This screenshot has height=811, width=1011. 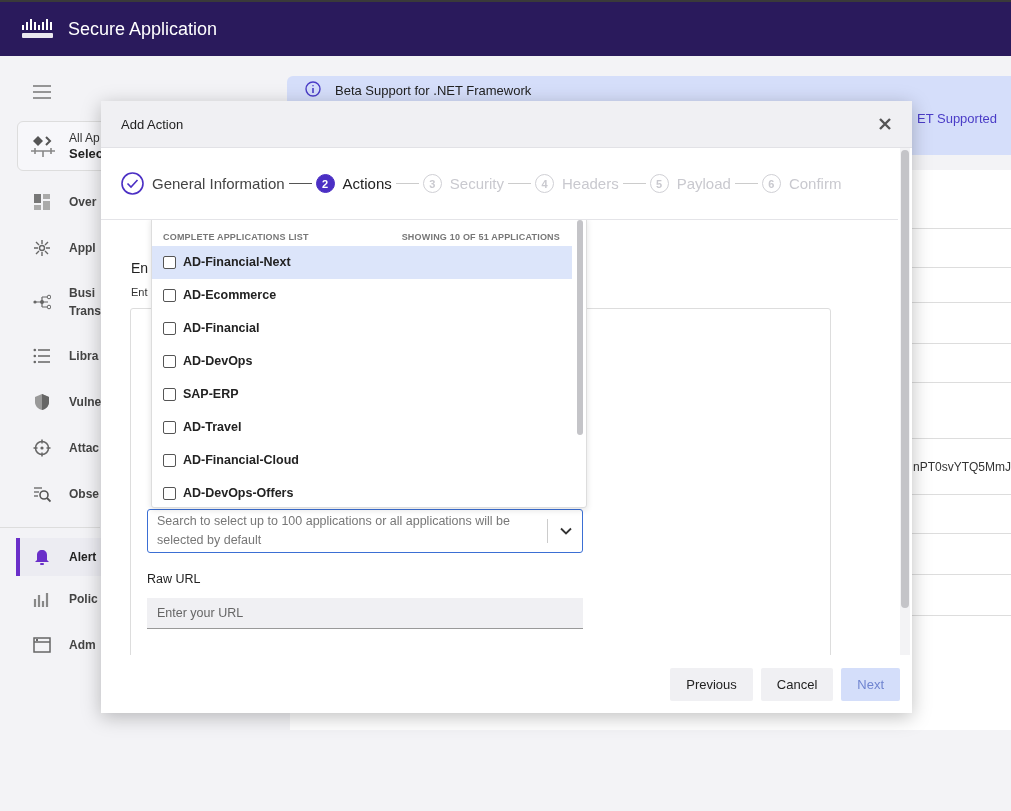 What do you see at coordinates (86, 154) in the screenshot?
I see `selector-value: Selec` at bounding box center [86, 154].